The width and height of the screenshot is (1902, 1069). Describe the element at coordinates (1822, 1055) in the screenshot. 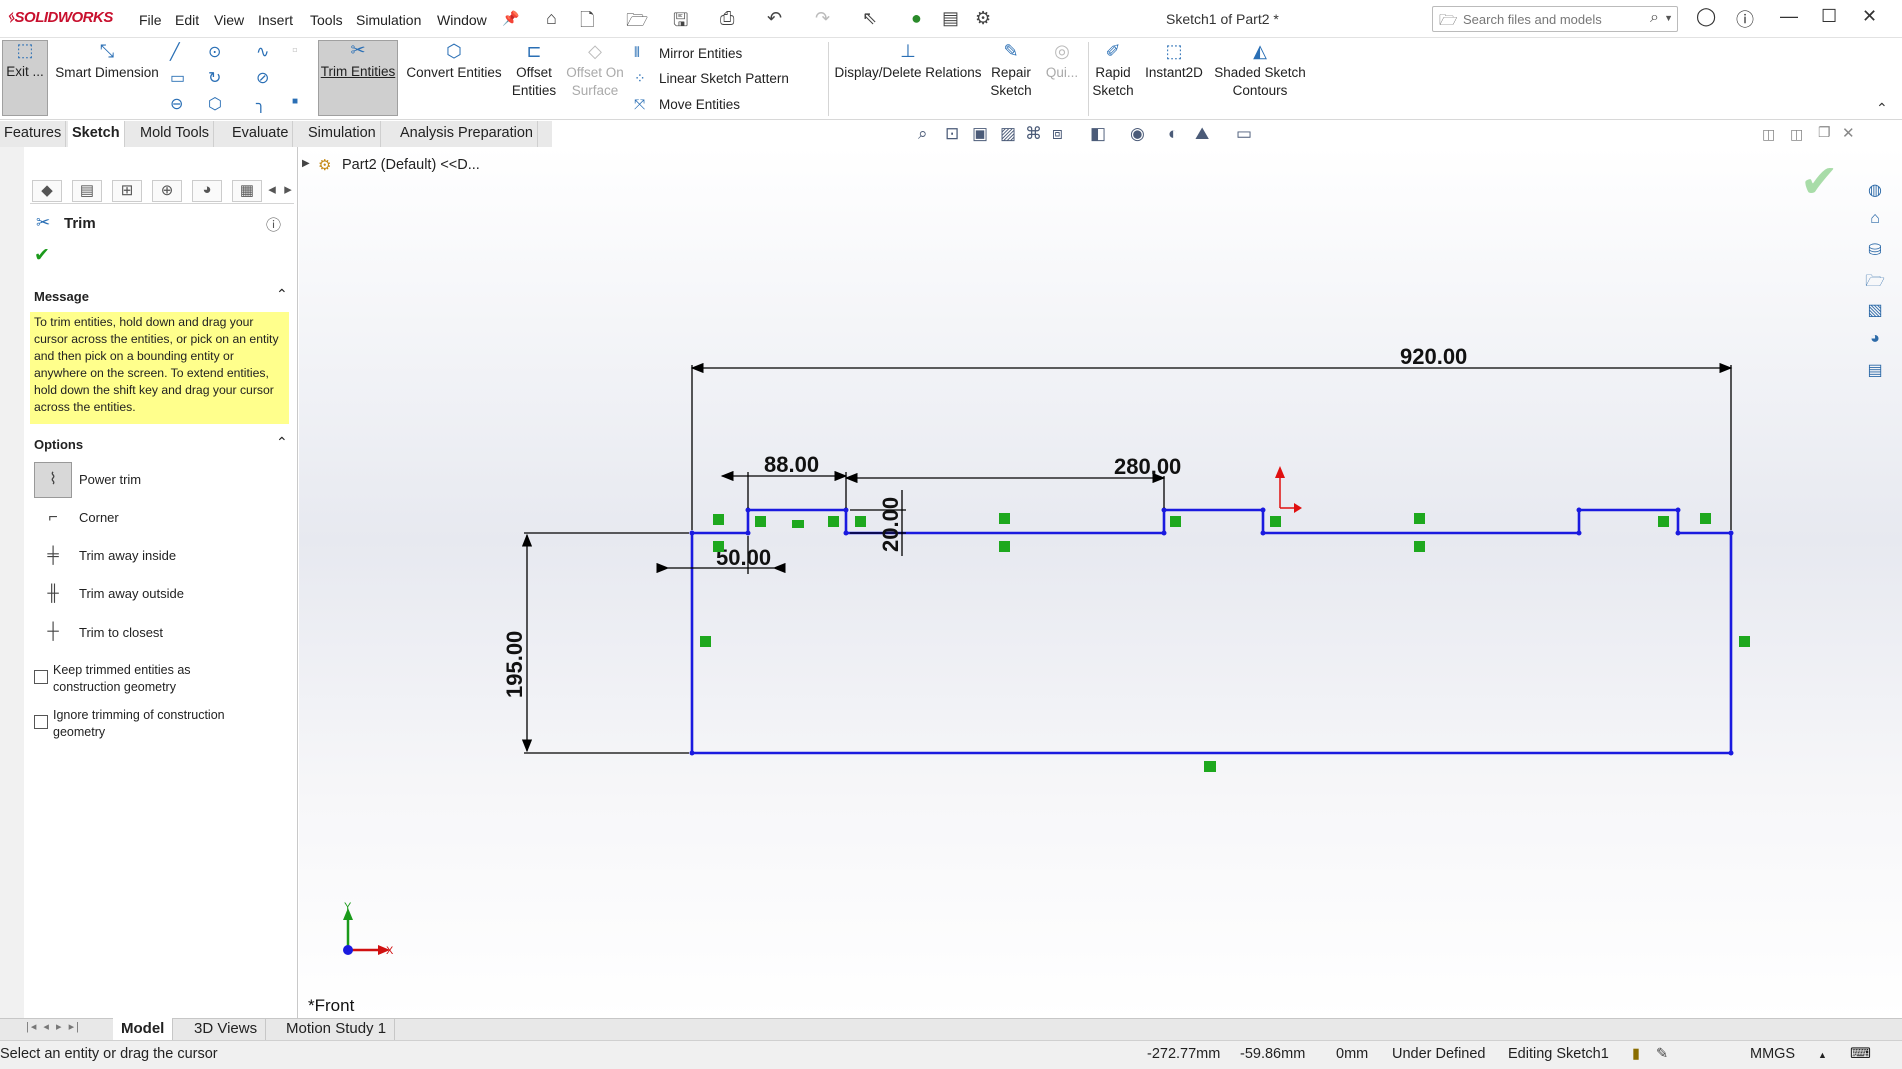

I see `unit-system-dropdown-icon: ▲` at that location.